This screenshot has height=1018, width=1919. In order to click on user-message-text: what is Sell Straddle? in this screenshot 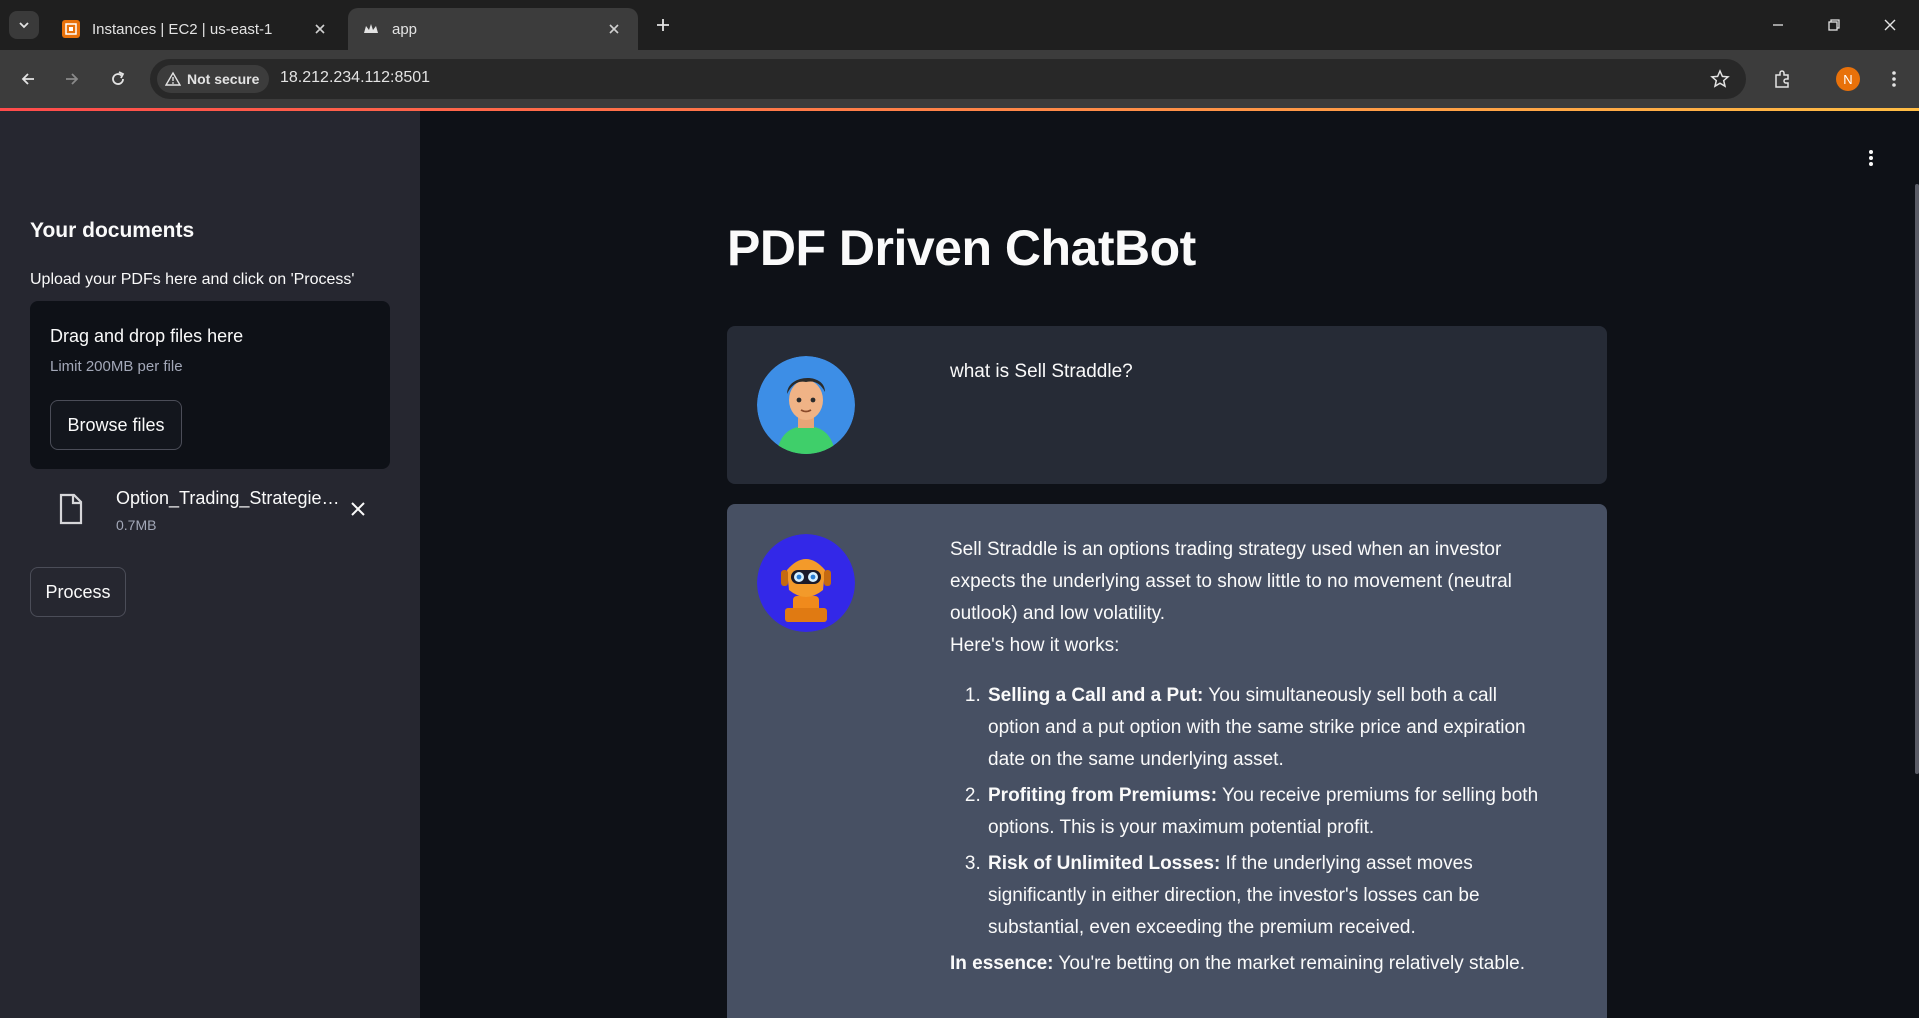, I will do `click(1041, 371)`.